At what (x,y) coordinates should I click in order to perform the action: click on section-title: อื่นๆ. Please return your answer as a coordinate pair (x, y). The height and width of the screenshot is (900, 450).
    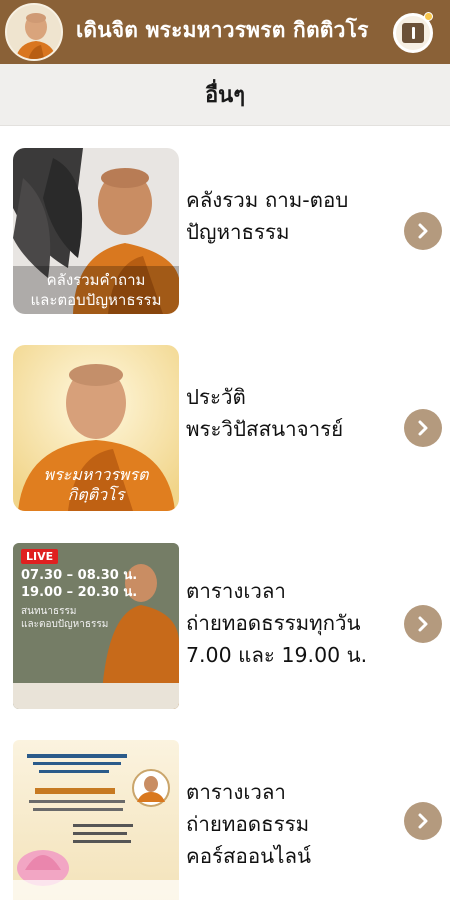
    Looking at the image, I should click on (225, 95).